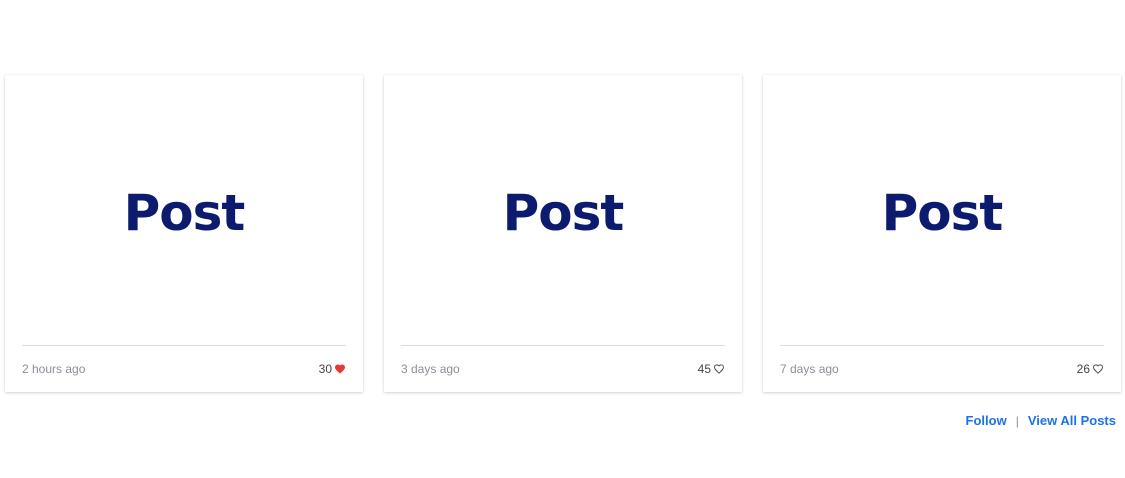 The image size is (1125, 478). I want to click on footer-links: Follow | View All Posts, so click(1041, 420).